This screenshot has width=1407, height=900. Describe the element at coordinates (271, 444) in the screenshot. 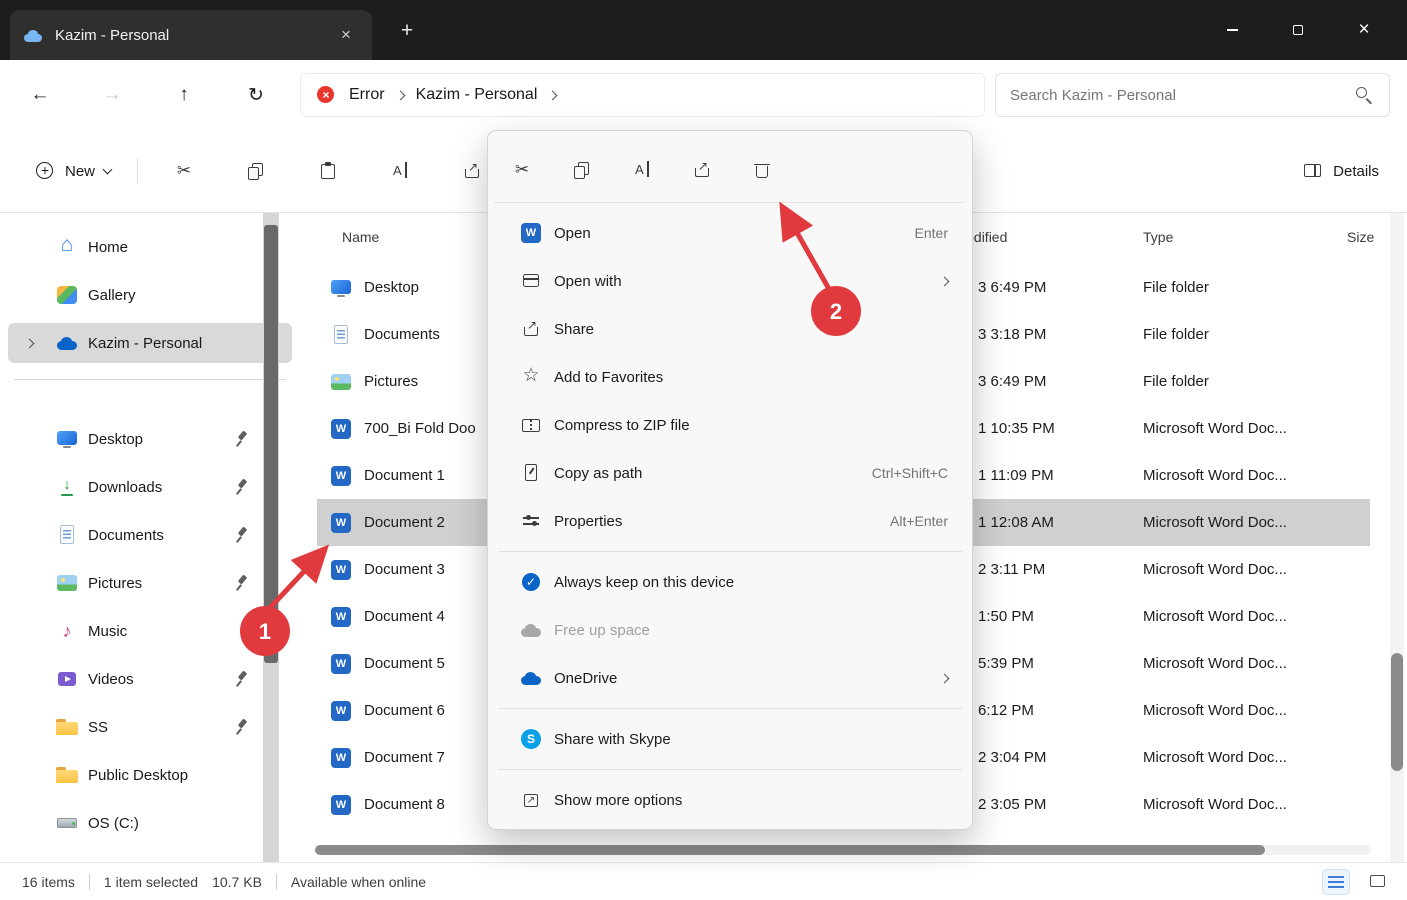

I see `sidebar-scrollbar-thumb` at that location.